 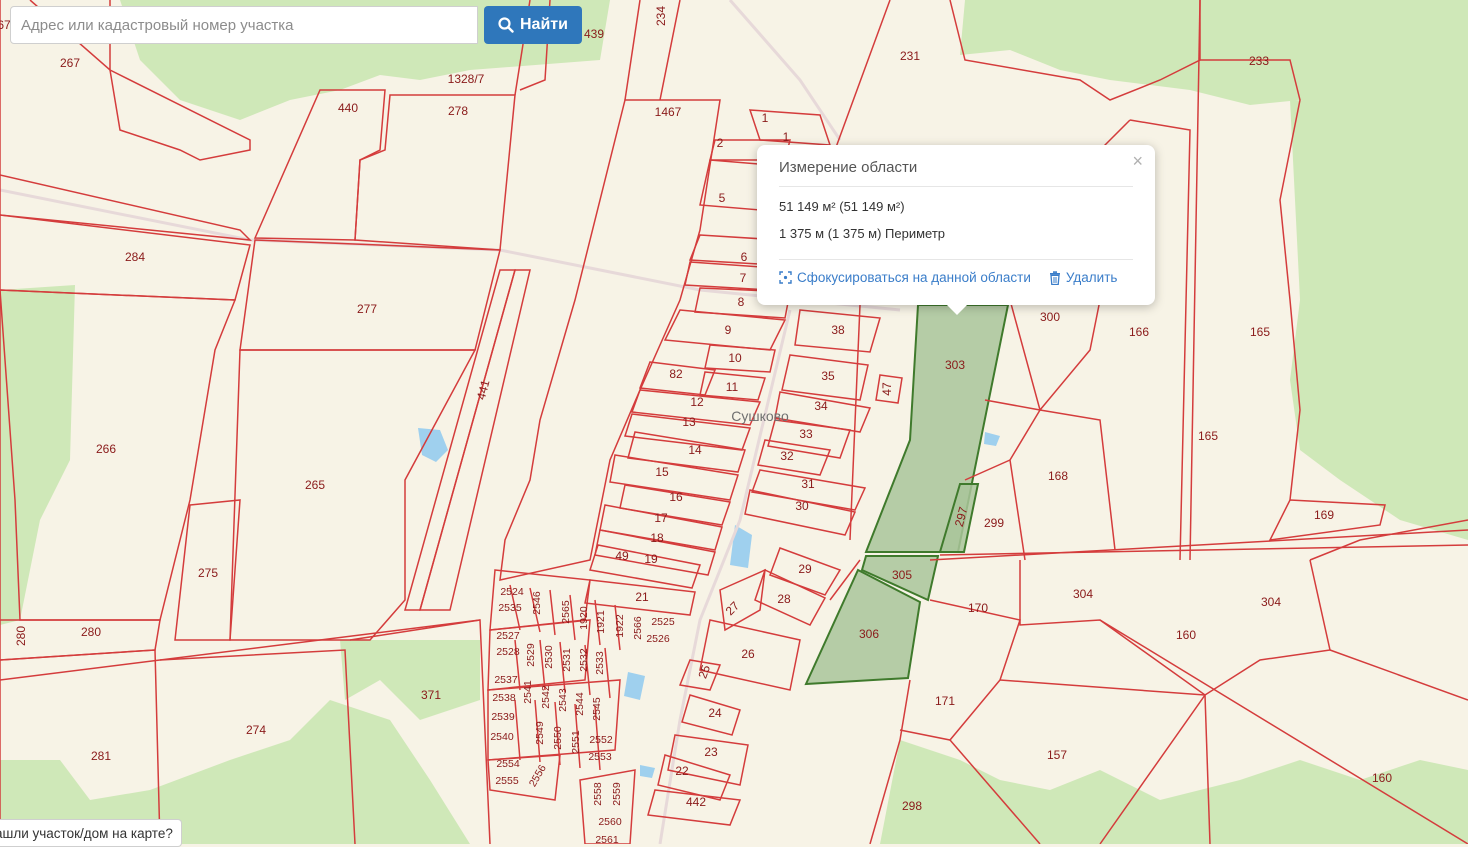 What do you see at coordinates (741, 302) in the screenshot?
I see `parcel-label: 8` at bounding box center [741, 302].